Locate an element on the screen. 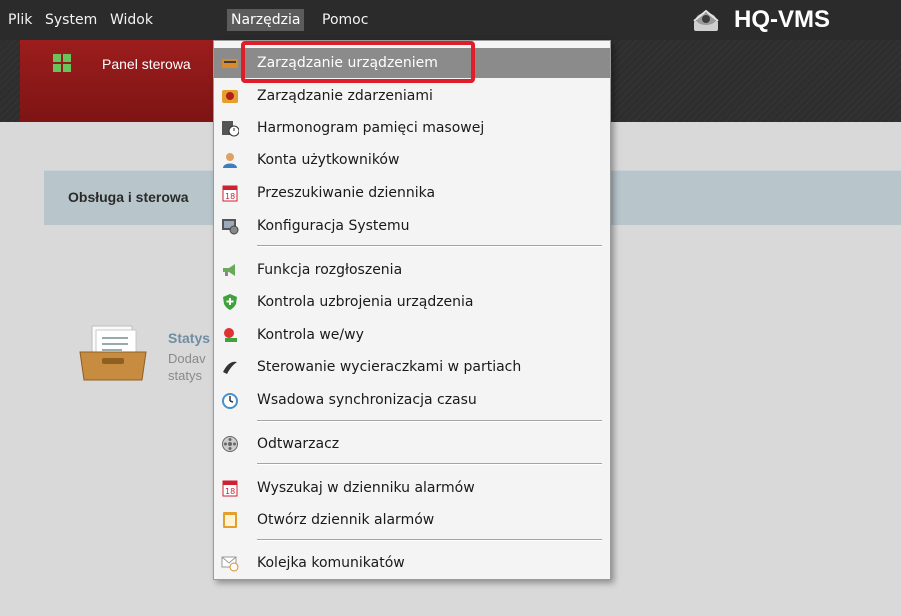  time-sync-icon is located at coordinates (230, 400).